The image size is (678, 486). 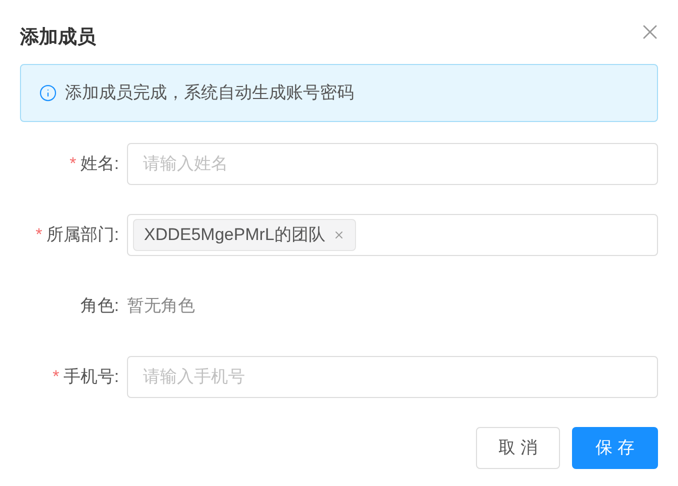 What do you see at coordinates (99, 306) in the screenshot?
I see `field-label: 角色:` at bounding box center [99, 306].